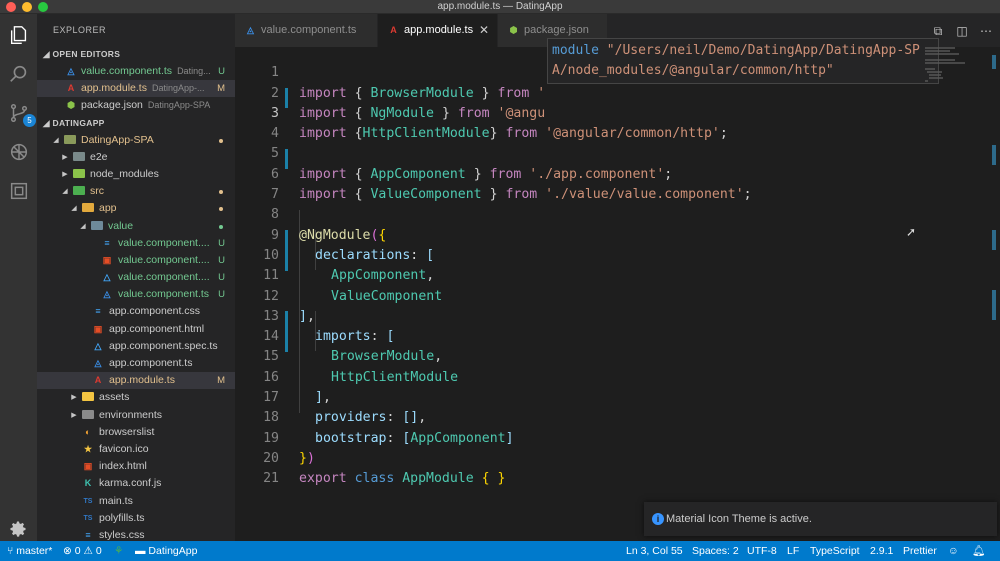 Image resolution: width=1000 pixels, height=561 pixels. What do you see at coordinates (759, 50) in the screenshot?
I see `hover-path-line1: "/Users/neil/Demo/DatingApp/DatingApp-SP` at bounding box center [759, 50].